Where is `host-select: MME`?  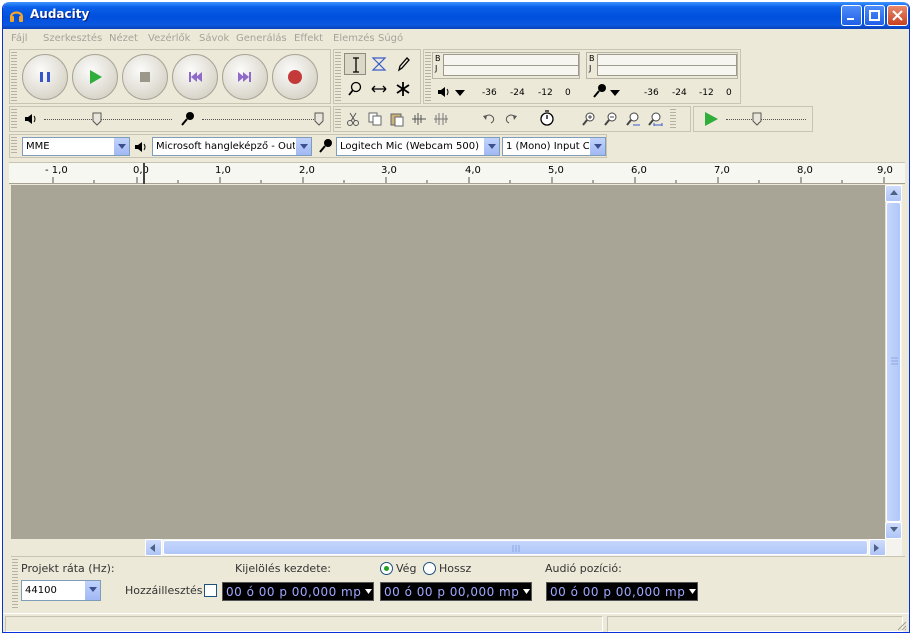 host-select: MME is located at coordinates (76, 146).